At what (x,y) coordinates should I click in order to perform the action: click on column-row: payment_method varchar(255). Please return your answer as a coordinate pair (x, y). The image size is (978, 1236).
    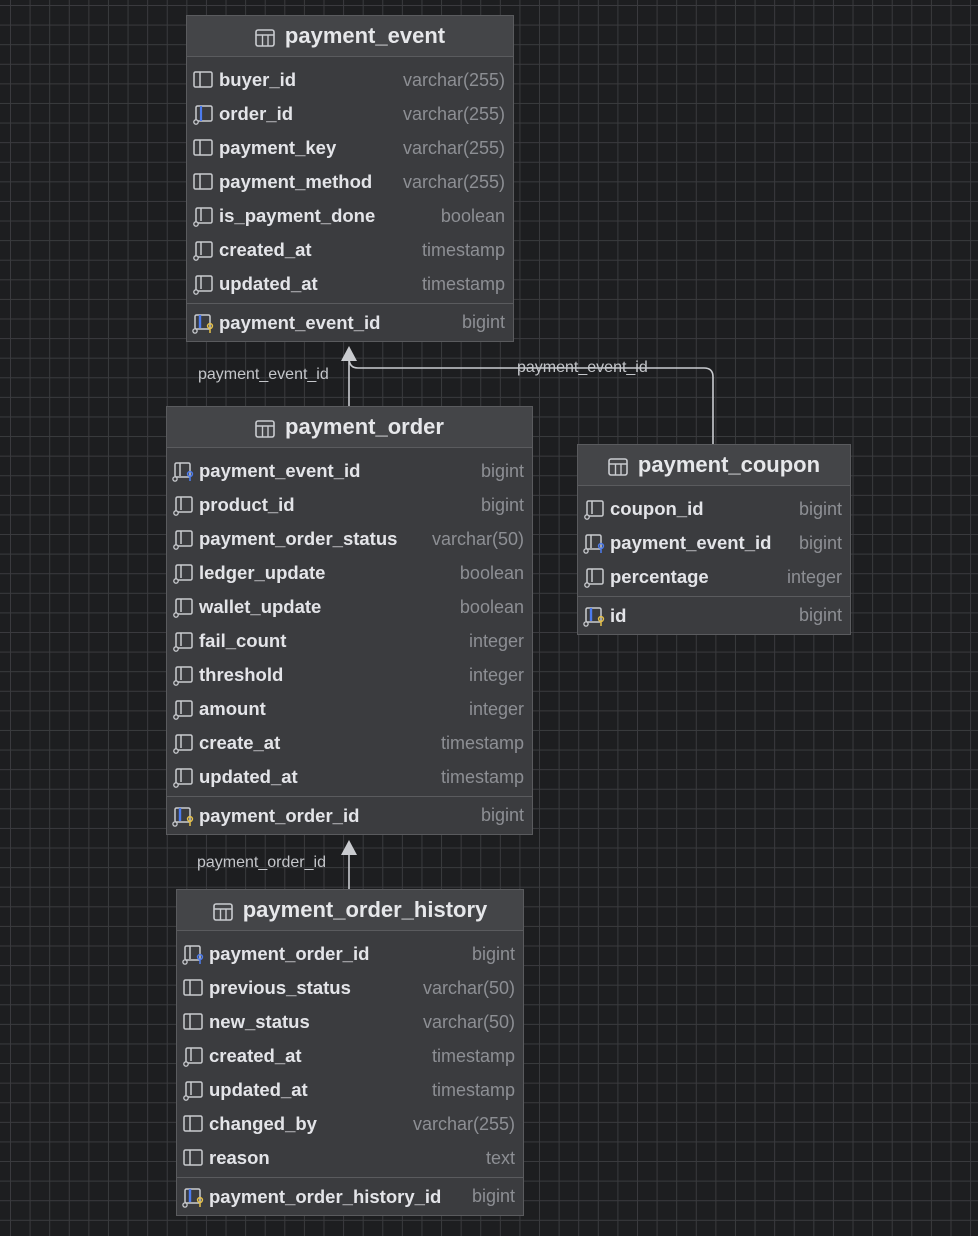
    Looking at the image, I should click on (350, 182).